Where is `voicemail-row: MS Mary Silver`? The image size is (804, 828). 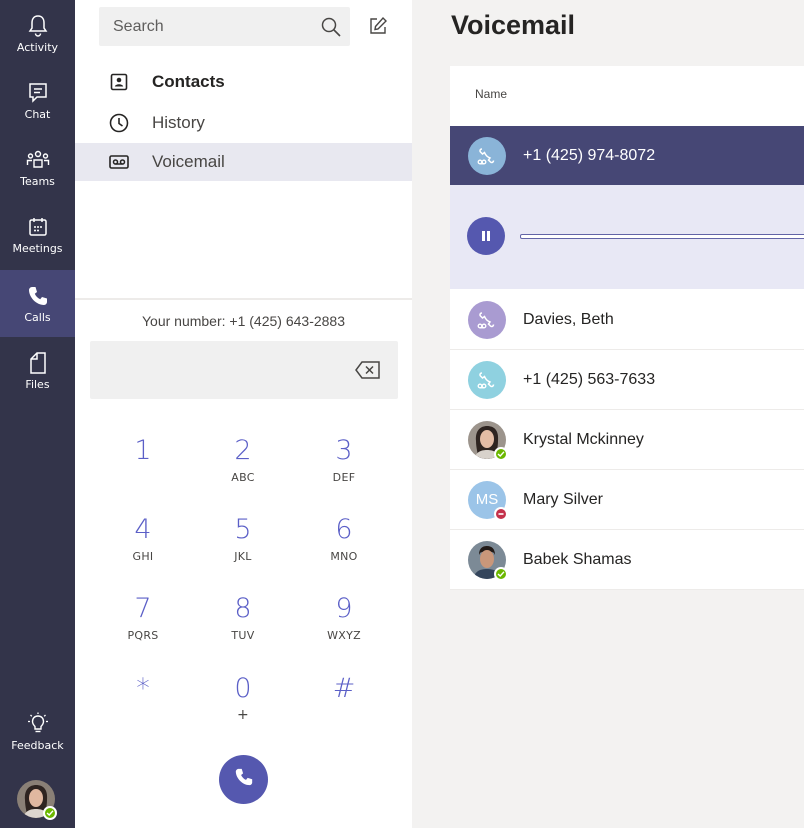 voicemail-row: MS Mary Silver is located at coordinates (627, 500).